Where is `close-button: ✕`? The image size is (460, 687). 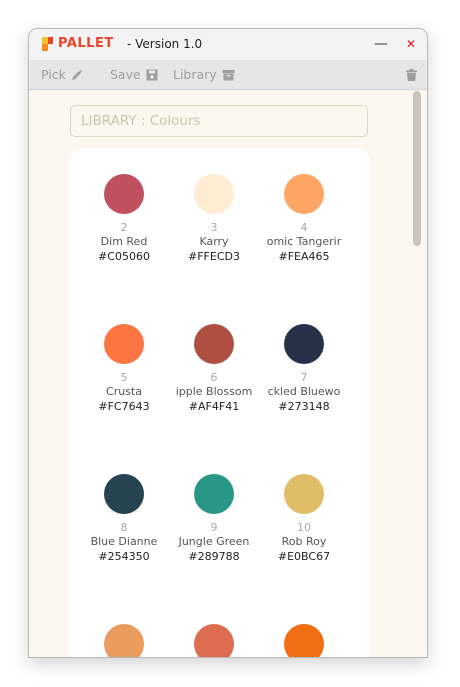 close-button: ✕ is located at coordinates (411, 44).